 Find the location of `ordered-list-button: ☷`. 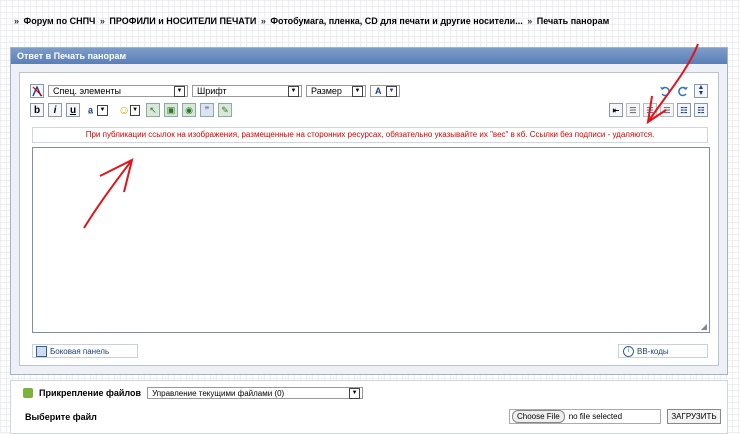

ordered-list-button: ☷ is located at coordinates (684, 110).